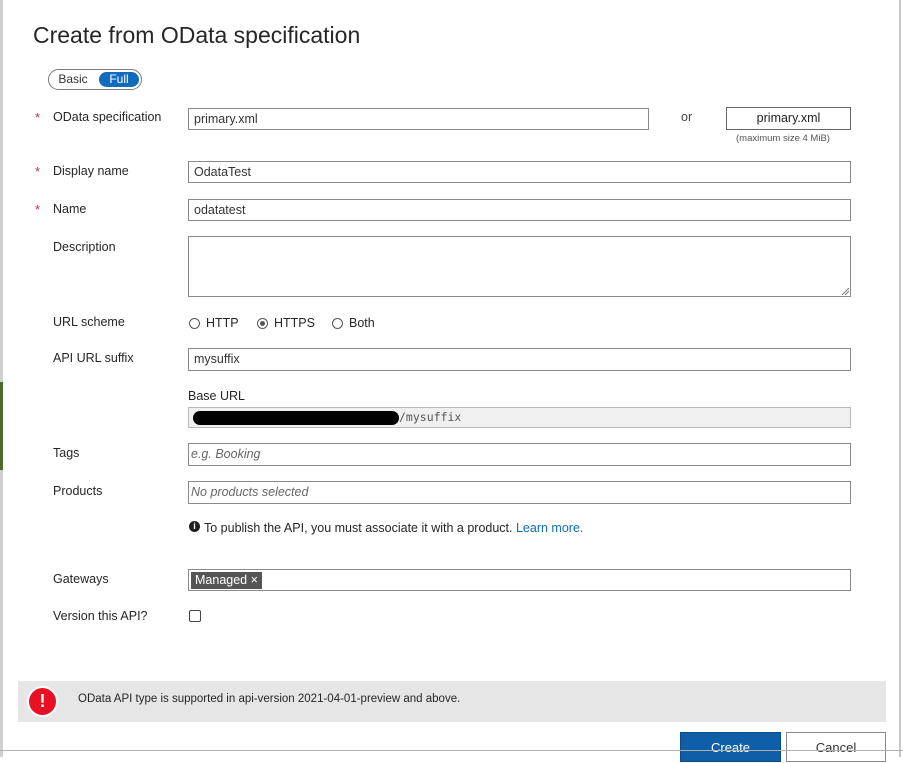 The image size is (903, 763). I want to click on radio-both-label: Both, so click(362, 323).